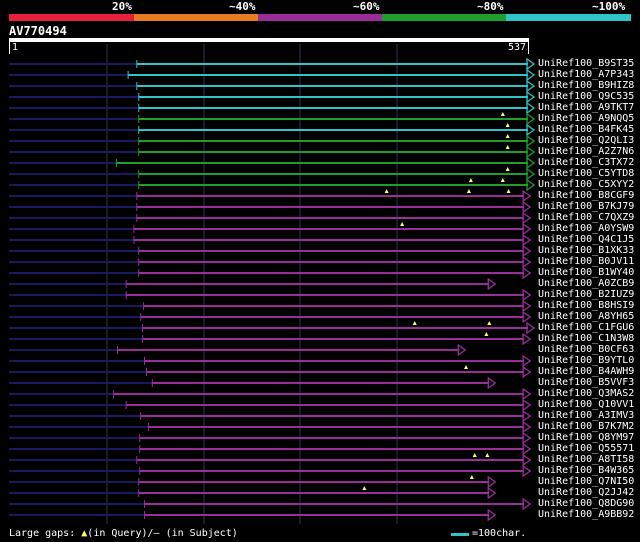 The width and height of the screenshot is (640, 542). Describe the element at coordinates (42, 533) in the screenshot. I see `gap-legend-prefix: Large gaps:` at that location.